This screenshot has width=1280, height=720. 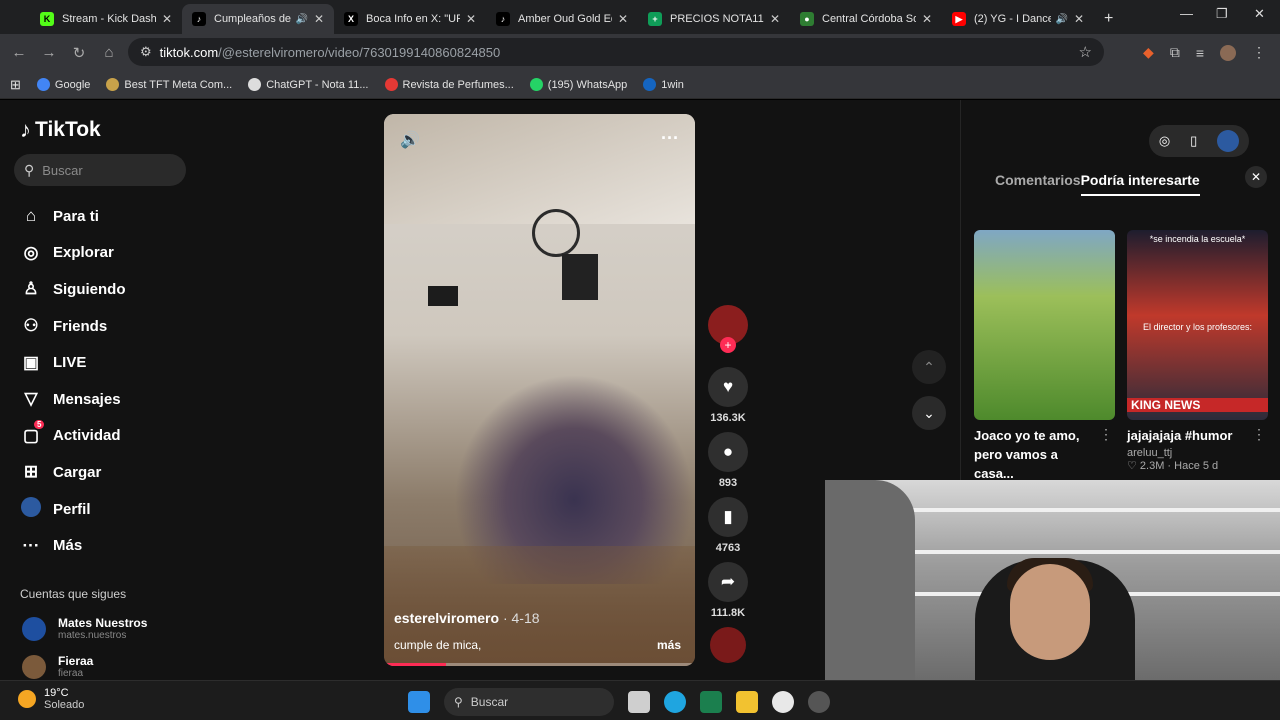 I want to click on restore-icon: ❐, so click(x=1222, y=14).